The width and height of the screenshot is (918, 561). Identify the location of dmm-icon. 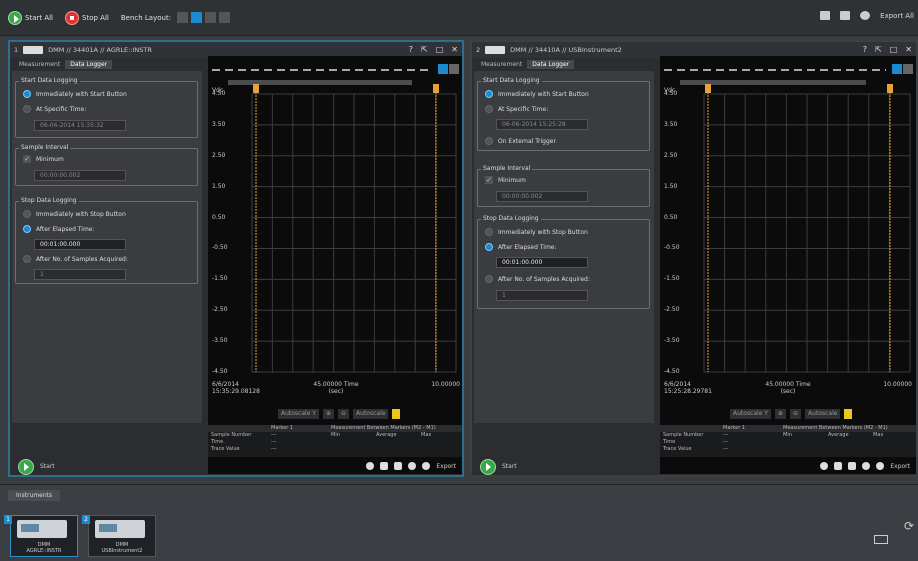
(120, 529).